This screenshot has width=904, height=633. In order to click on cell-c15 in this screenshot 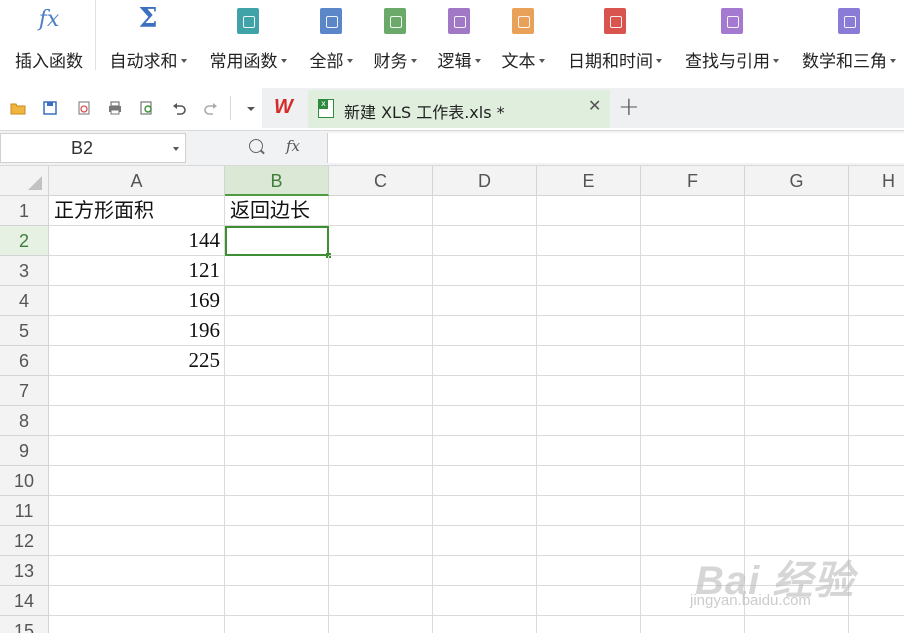, I will do `click(381, 624)`.